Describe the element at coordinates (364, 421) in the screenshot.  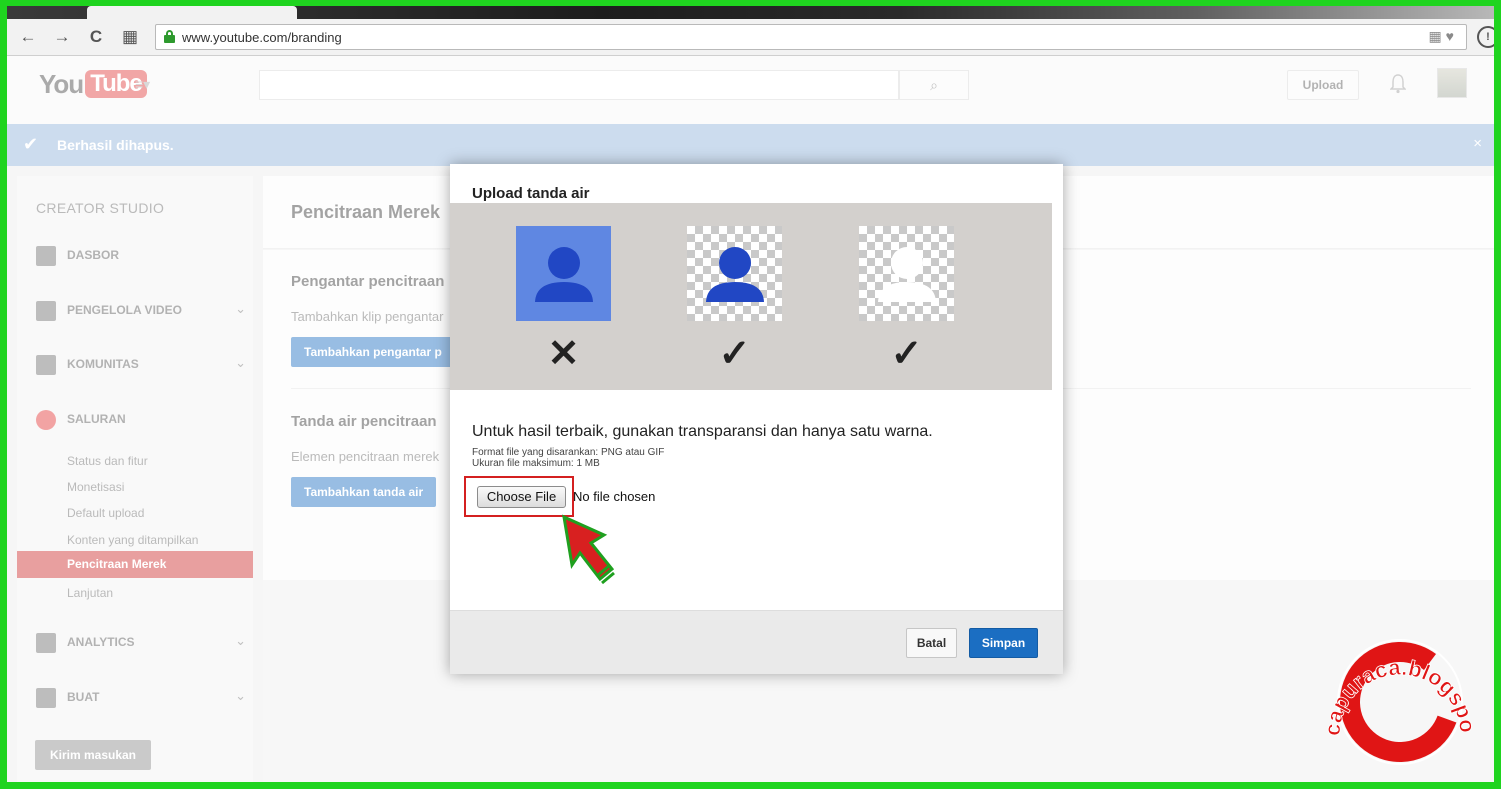
I see `watermark-heading: Tanda air pencitraan` at that location.